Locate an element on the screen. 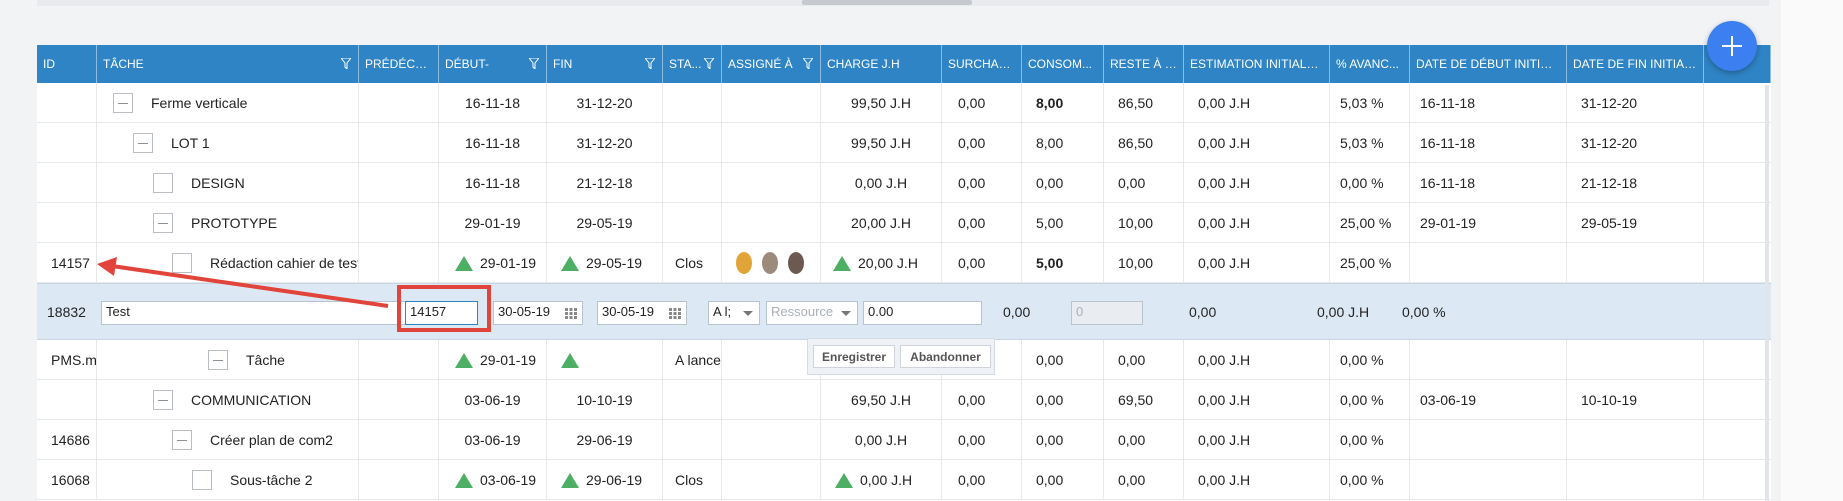 The width and height of the screenshot is (1843, 501). cell-date-start-initial: 03-06-19 is located at coordinates (1488, 400).